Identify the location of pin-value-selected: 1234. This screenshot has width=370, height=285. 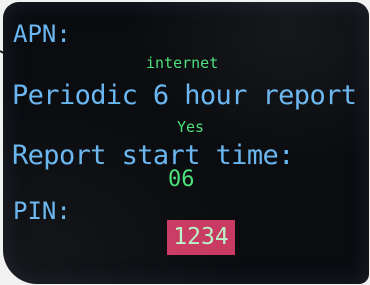
(201, 237).